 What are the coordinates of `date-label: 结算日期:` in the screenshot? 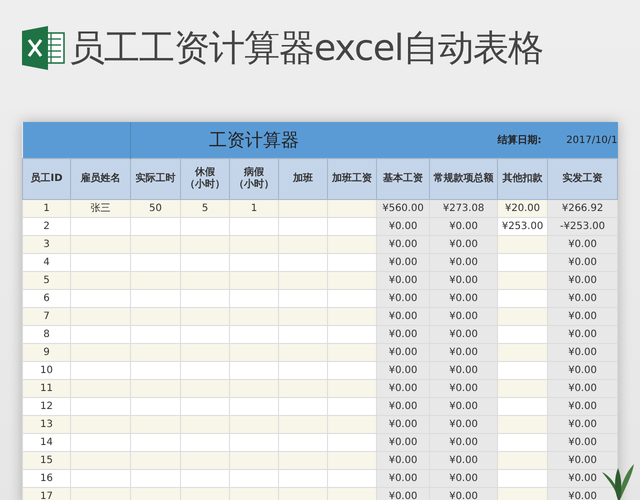 It's located at (523, 140).